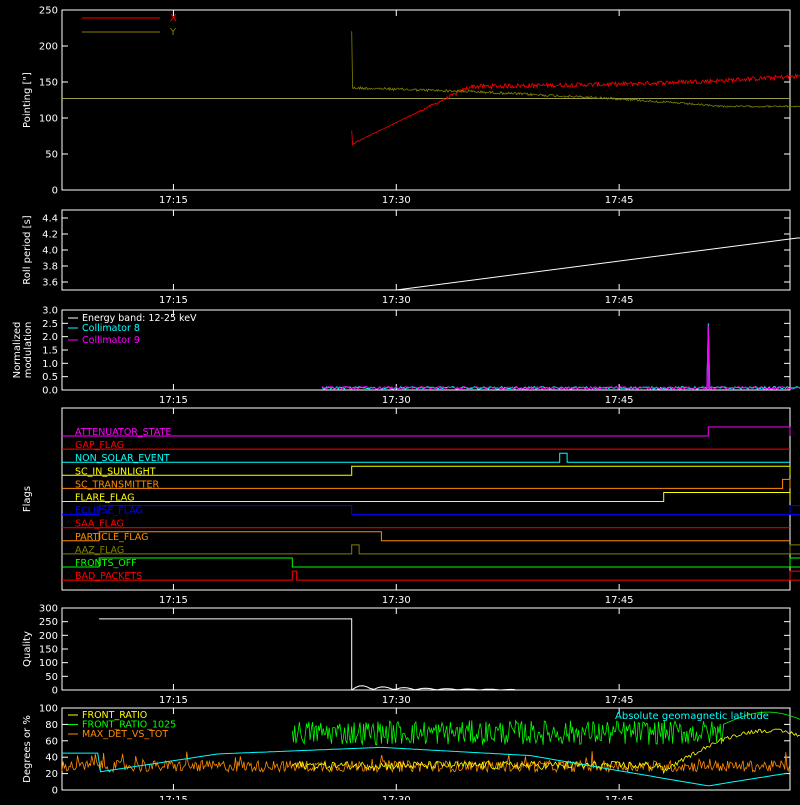 This screenshot has height=805, width=800. I want to click on y-tick-label: 60, so click(51, 741).